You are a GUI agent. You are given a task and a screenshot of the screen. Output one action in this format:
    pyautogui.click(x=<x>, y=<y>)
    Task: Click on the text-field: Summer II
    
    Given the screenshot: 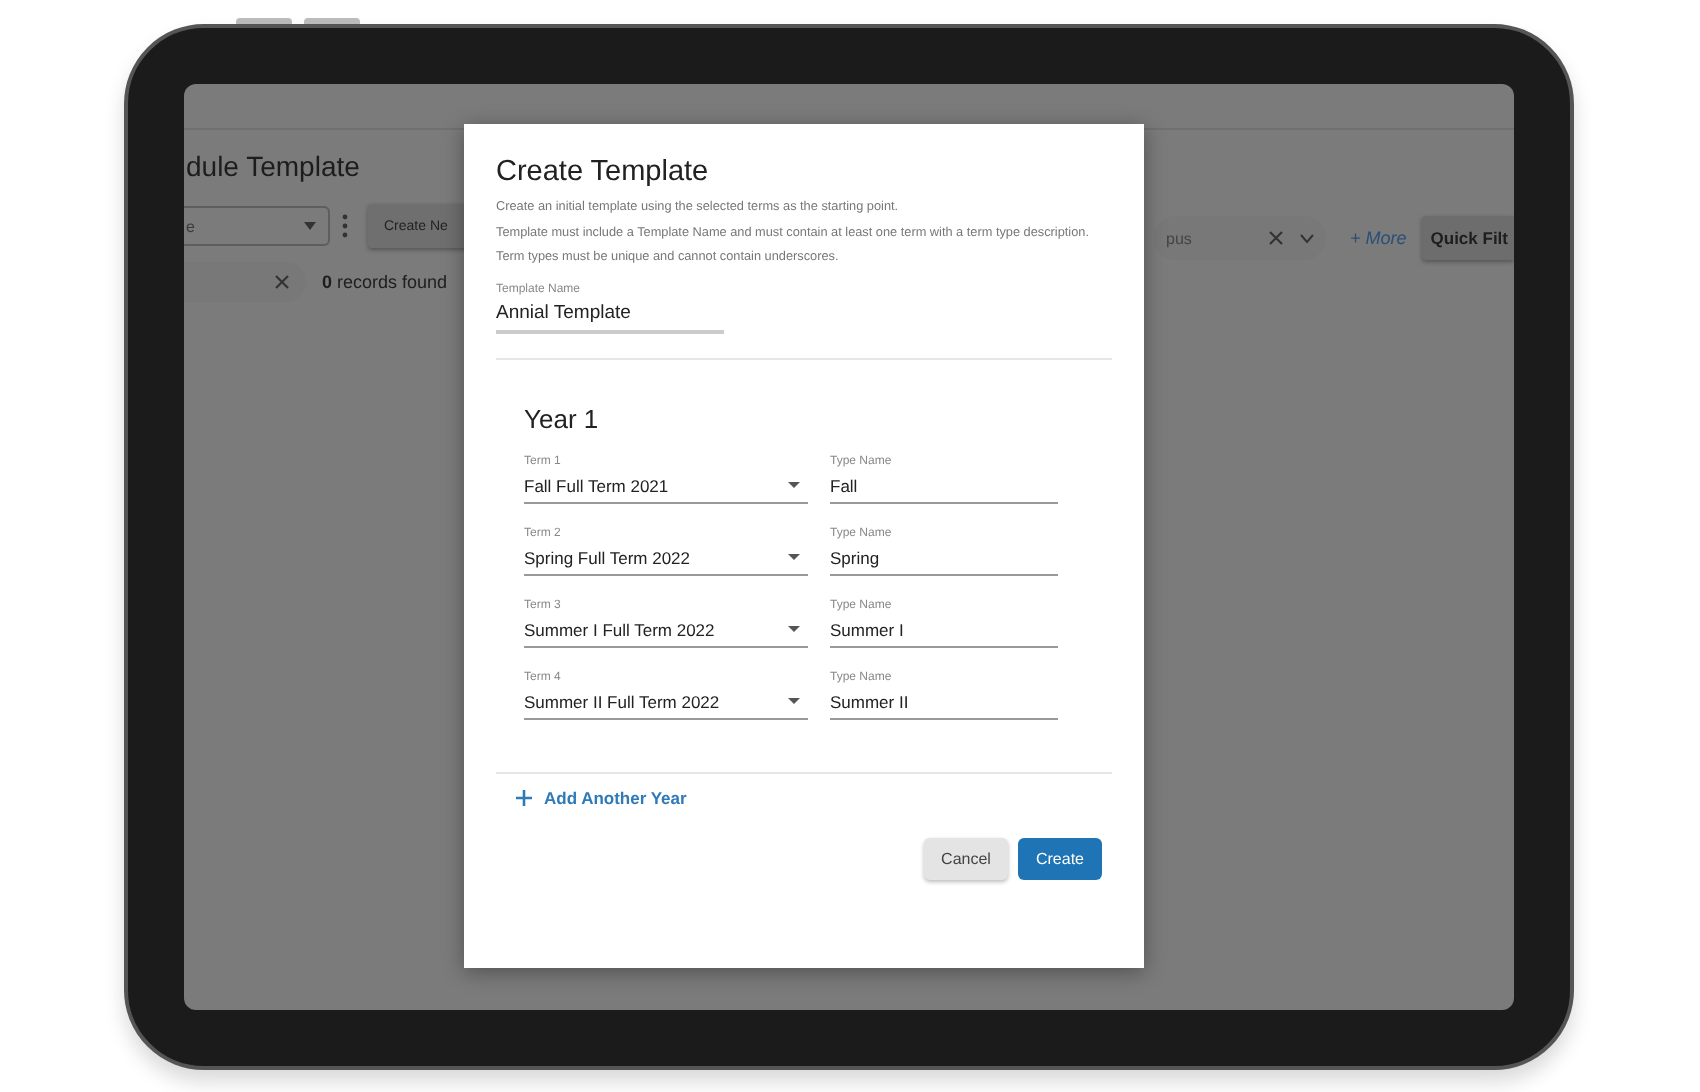 What is the action you would take?
    pyautogui.click(x=944, y=704)
    